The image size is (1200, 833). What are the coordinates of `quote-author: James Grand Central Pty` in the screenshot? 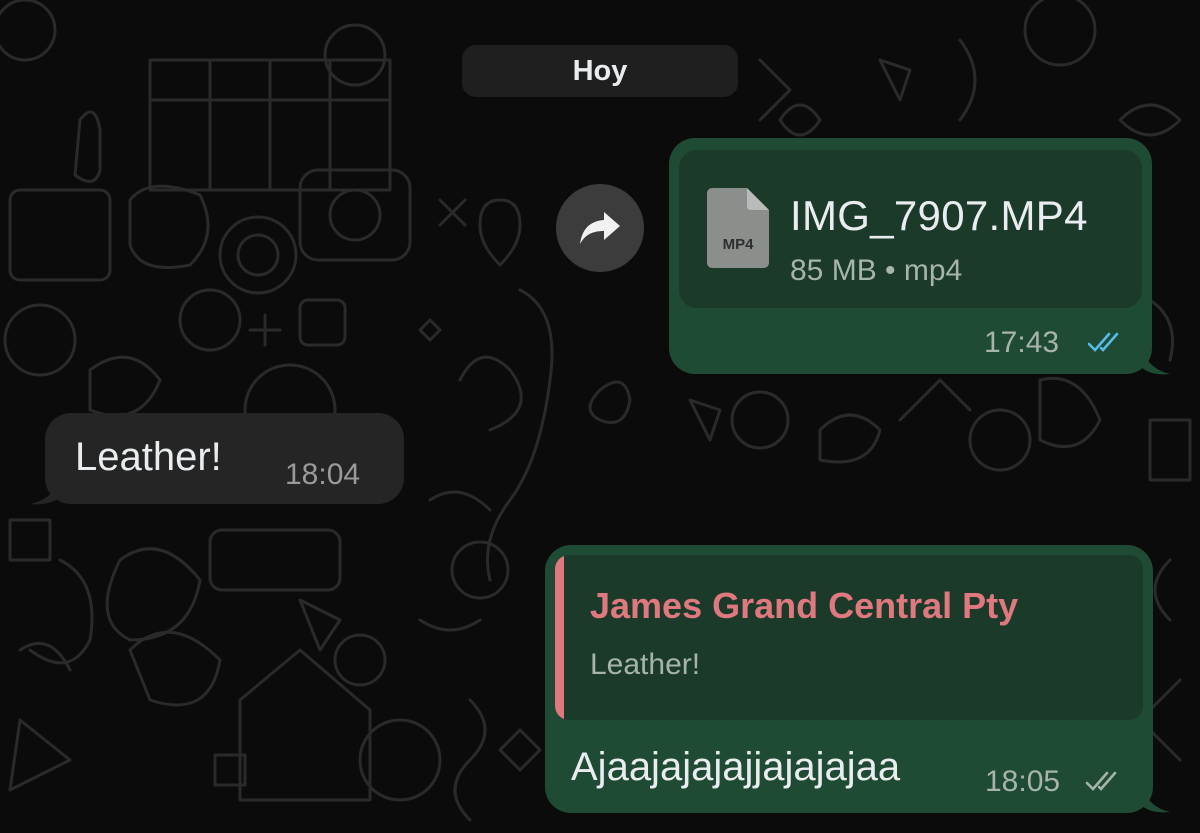 It's located at (804, 605).